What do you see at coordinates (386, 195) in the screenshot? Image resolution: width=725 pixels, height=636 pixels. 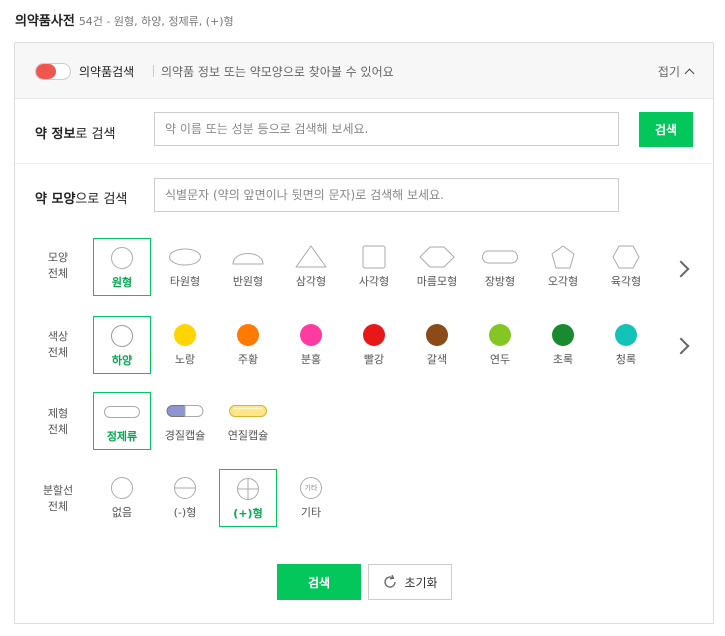 I see `imprint-search-input` at bounding box center [386, 195].